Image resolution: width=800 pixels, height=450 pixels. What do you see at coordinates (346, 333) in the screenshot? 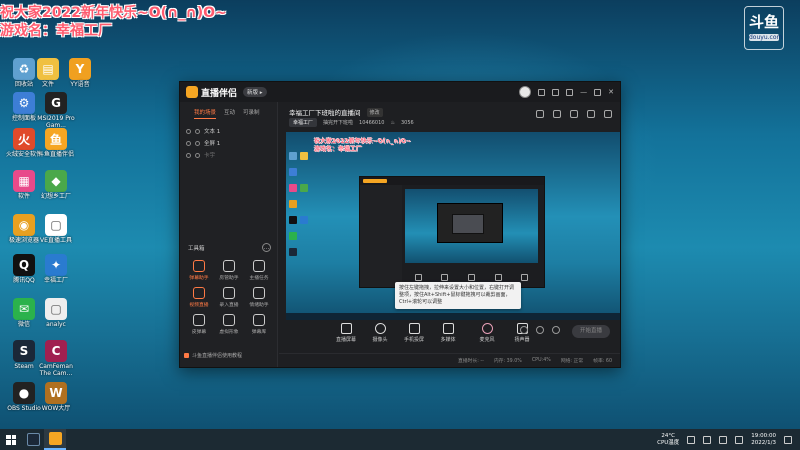
I see `screen-capture-button: 直播屏幕` at bounding box center [346, 333].